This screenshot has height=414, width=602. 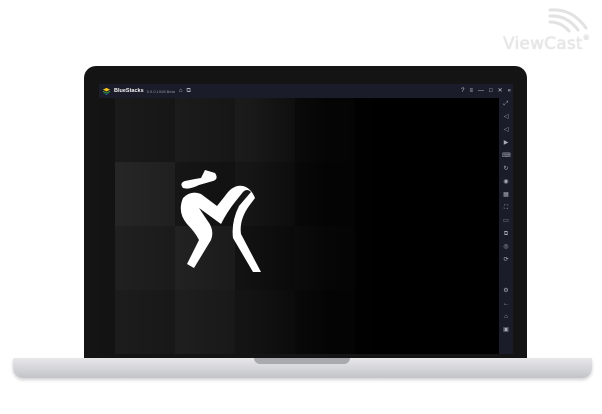 What do you see at coordinates (506, 195) in the screenshot?
I see `macro-icon: ▦` at bounding box center [506, 195].